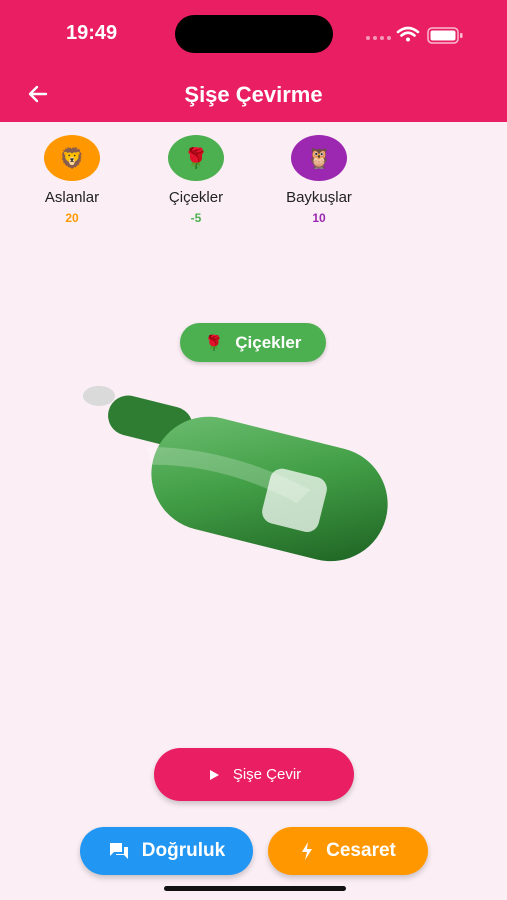 This screenshot has height=900, width=507. Describe the element at coordinates (214, 775) in the screenshot. I see `play-icon` at that location.